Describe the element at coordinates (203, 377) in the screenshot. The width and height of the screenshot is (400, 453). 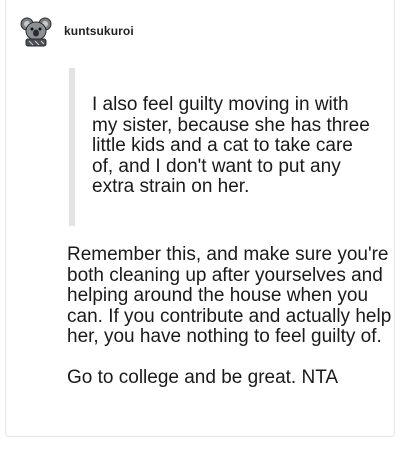
I see `reply-paragraph: Go to college and be great. NTA` at that location.